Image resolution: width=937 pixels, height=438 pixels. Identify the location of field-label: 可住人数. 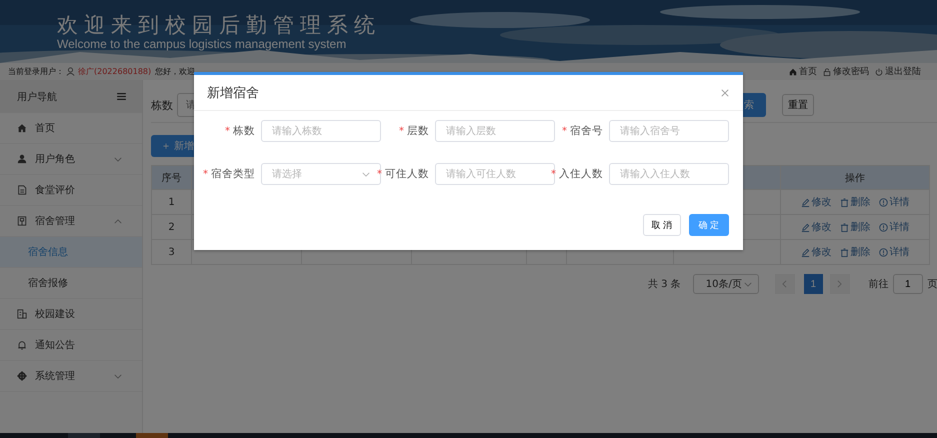
(407, 174).